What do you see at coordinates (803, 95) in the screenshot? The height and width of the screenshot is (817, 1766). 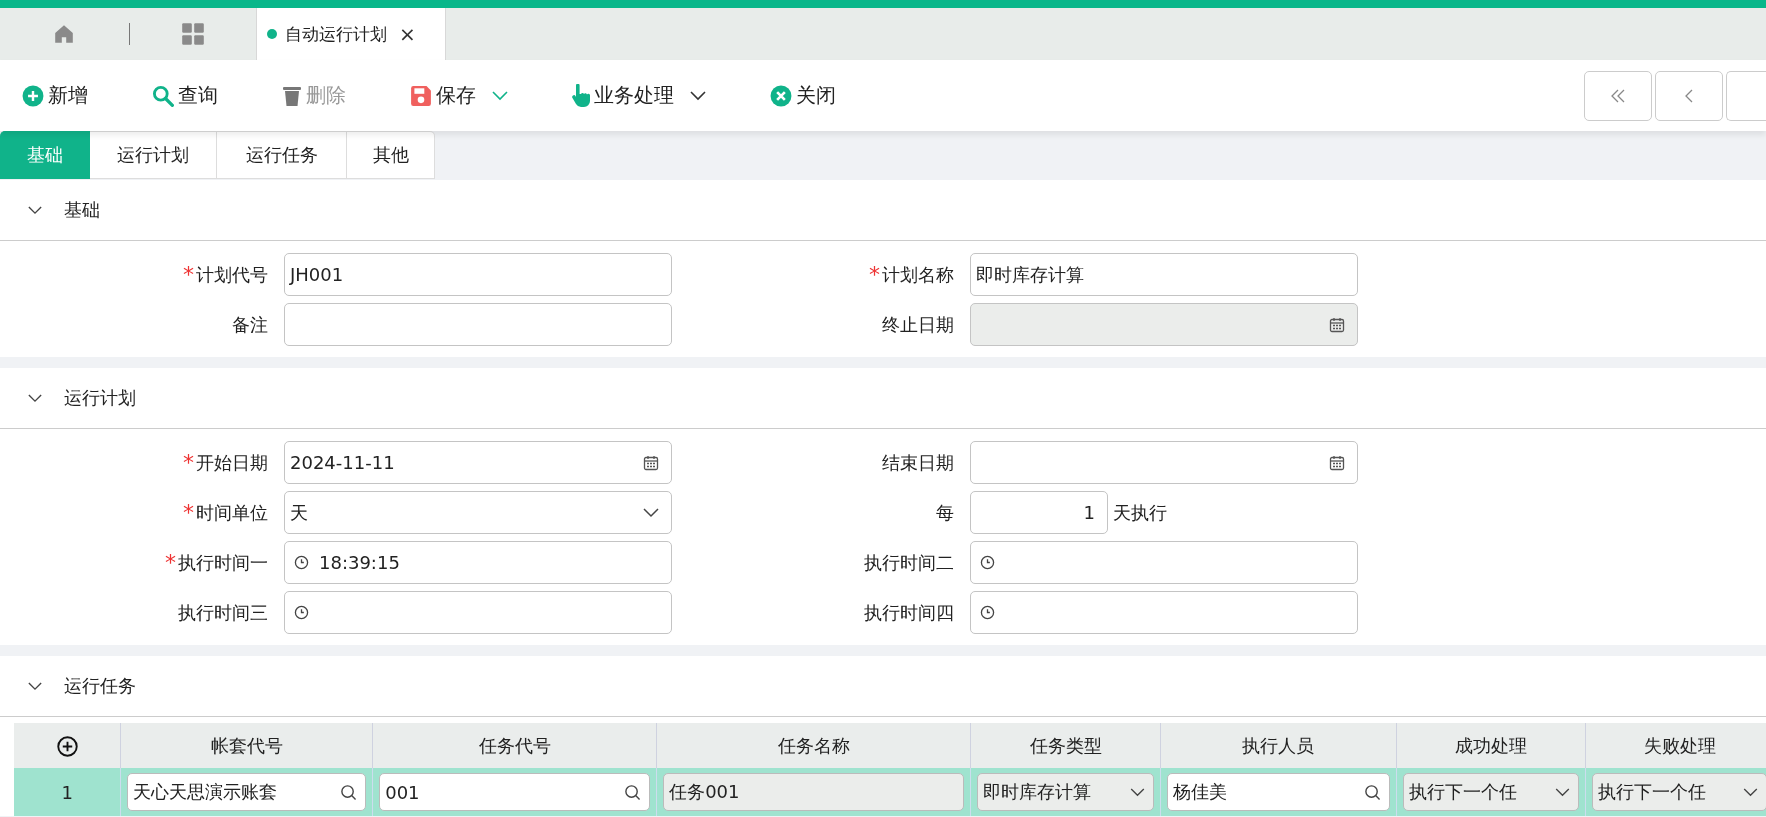 I see `toolbar-button: 关闭` at bounding box center [803, 95].